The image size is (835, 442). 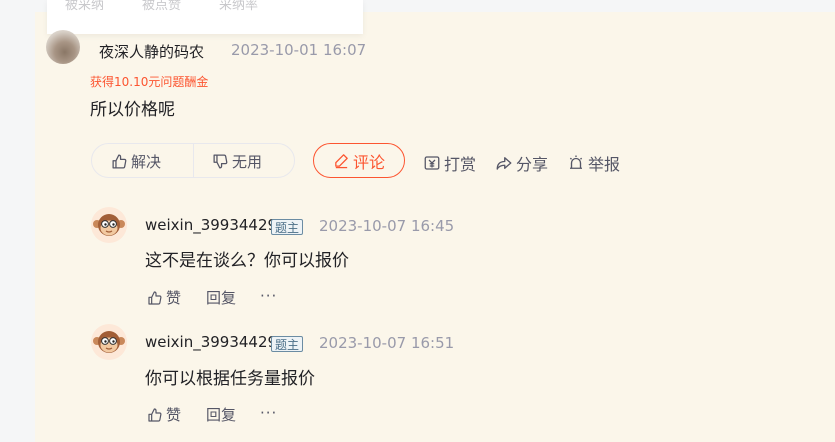 I want to click on reply-content: 你可以根据任务量报价, so click(x=230, y=379).